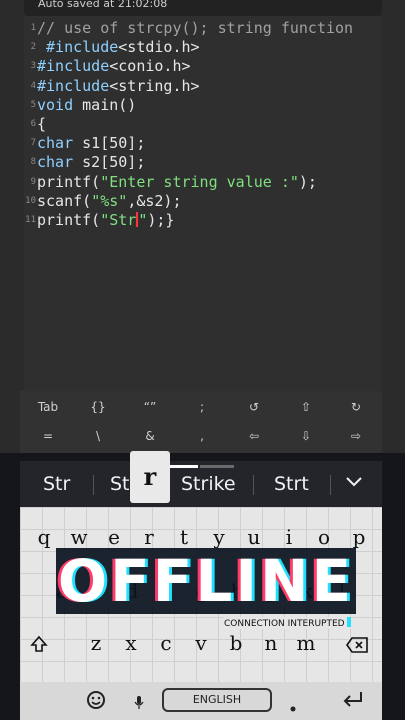 The width and height of the screenshot is (405, 720). Describe the element at coordinates (33, 28) in the screenshot. I see `line-number: 1` at that location.